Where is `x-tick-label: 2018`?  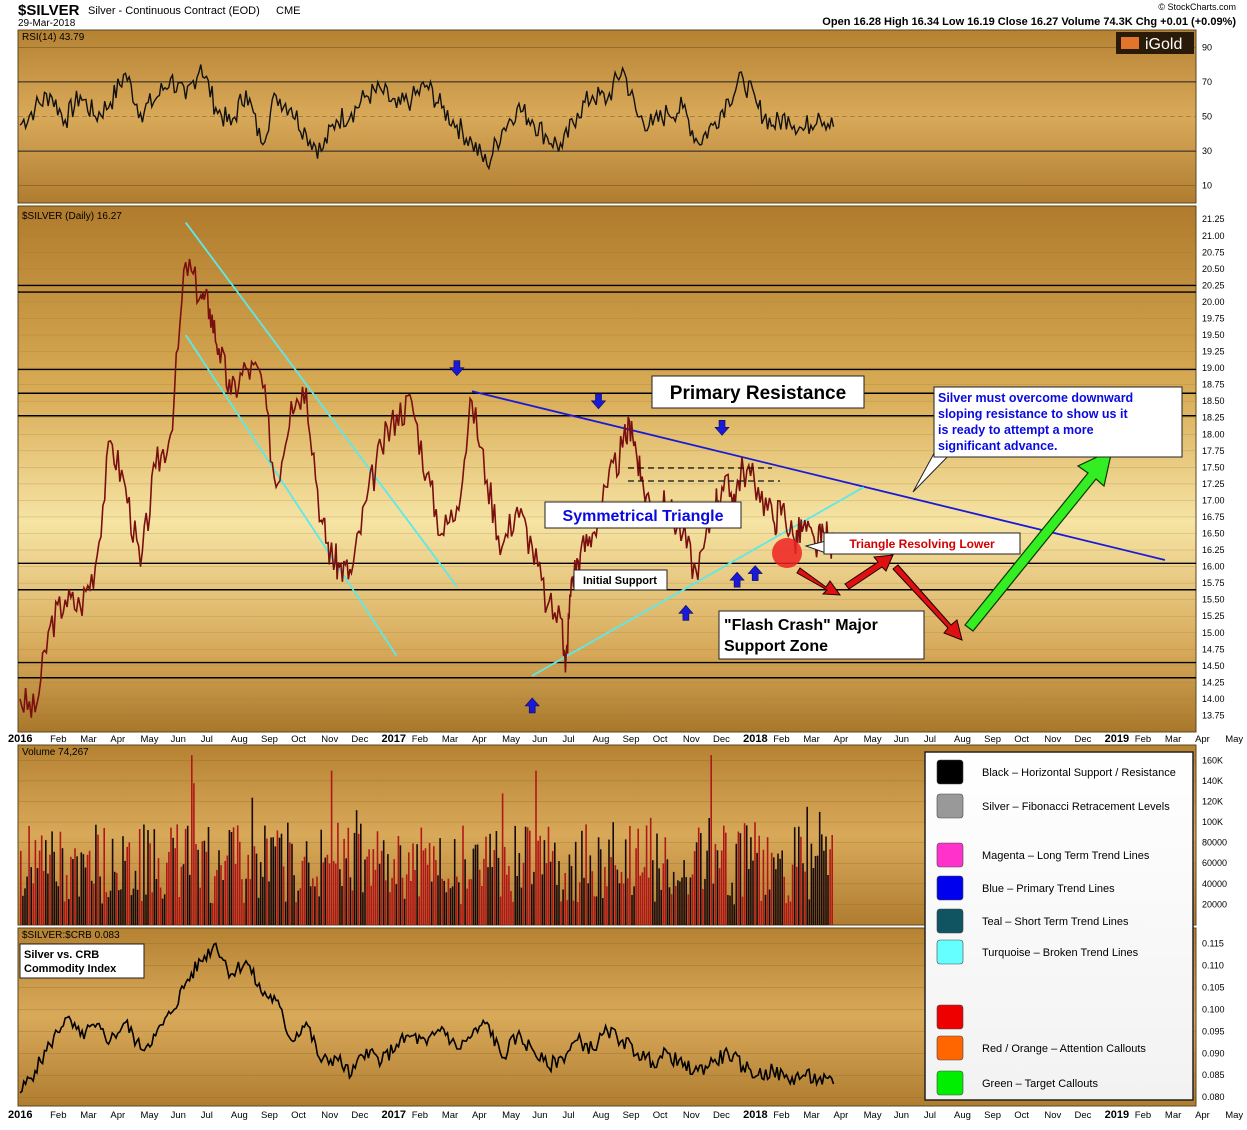 x-tick-label: 2018 is located at coordinates (755, 739).